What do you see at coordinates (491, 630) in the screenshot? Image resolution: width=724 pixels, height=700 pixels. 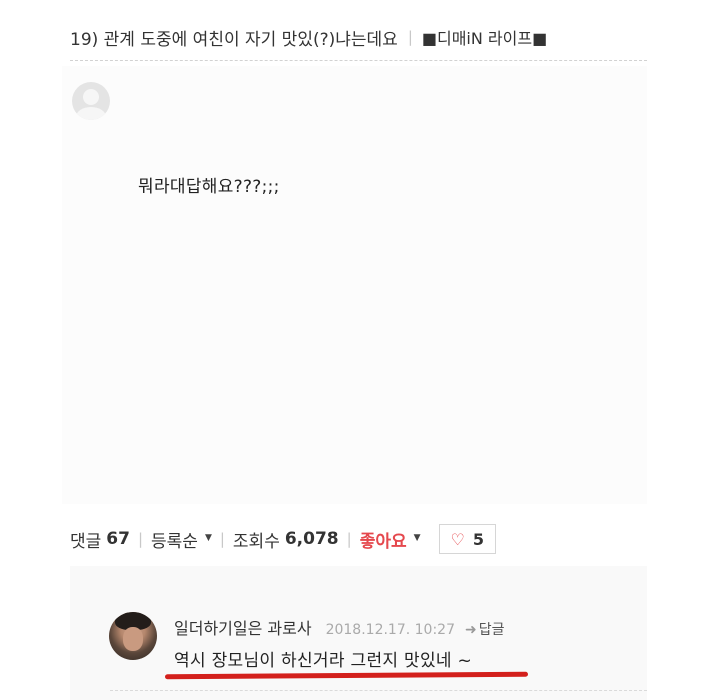 I see `reply-label: 답글` at bounding box center [491, 630].